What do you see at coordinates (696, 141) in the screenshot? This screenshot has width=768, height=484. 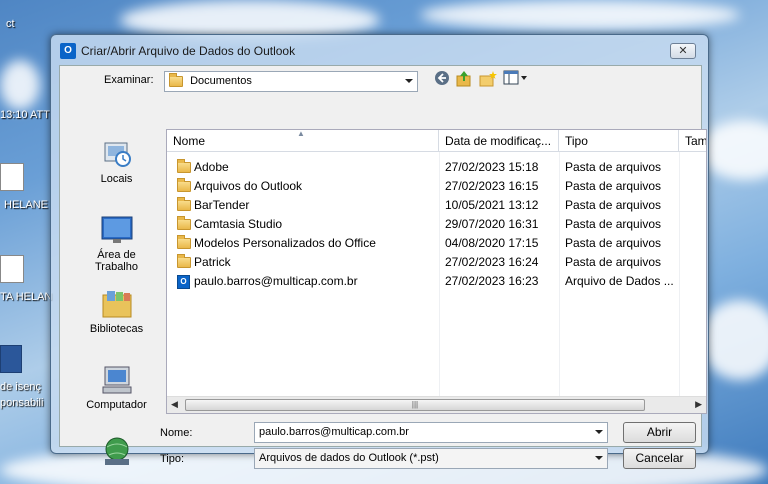 I see `column-header-label: Tam` at bounding box center [696, 141].